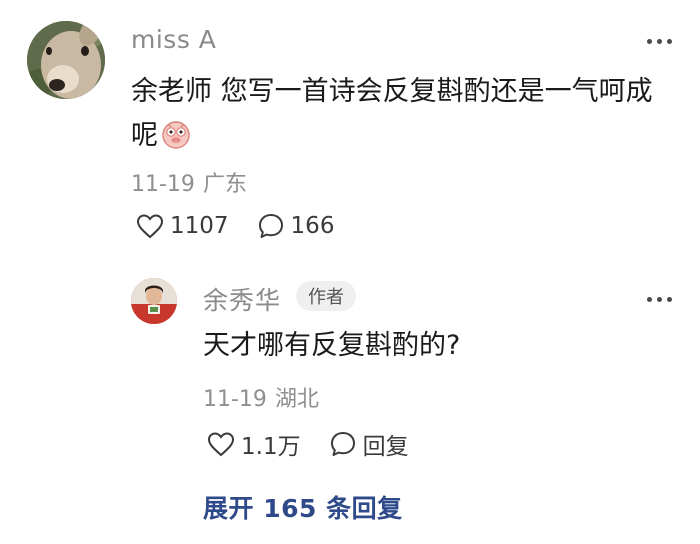 The height and width of the screenshot is (544, 700). I want to click on comment-meta: 11-19 广东, so click(189, 182).